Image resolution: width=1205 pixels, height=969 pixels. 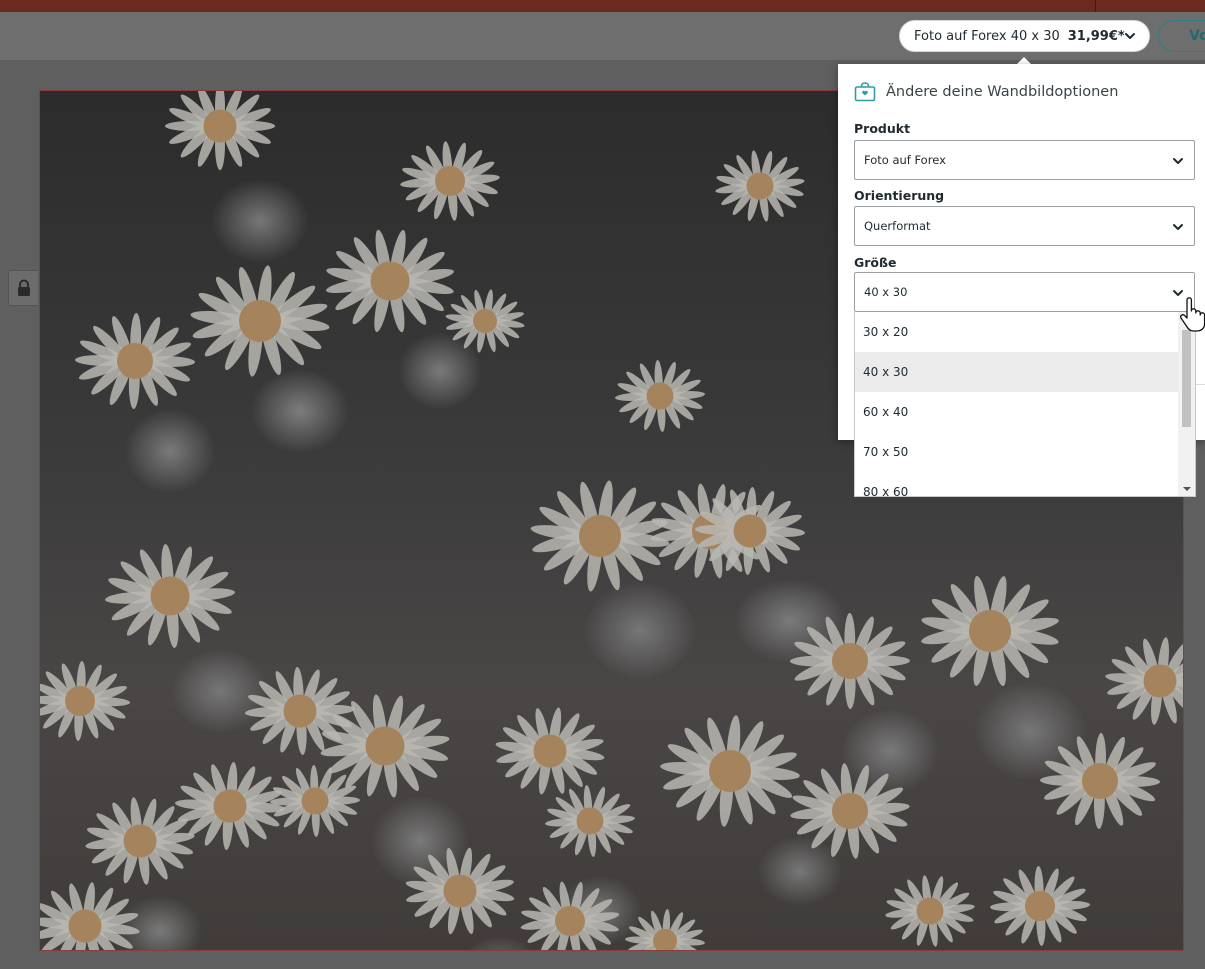 I want to click on size-select-value: 40 x 30, so click(x=886, y=292).